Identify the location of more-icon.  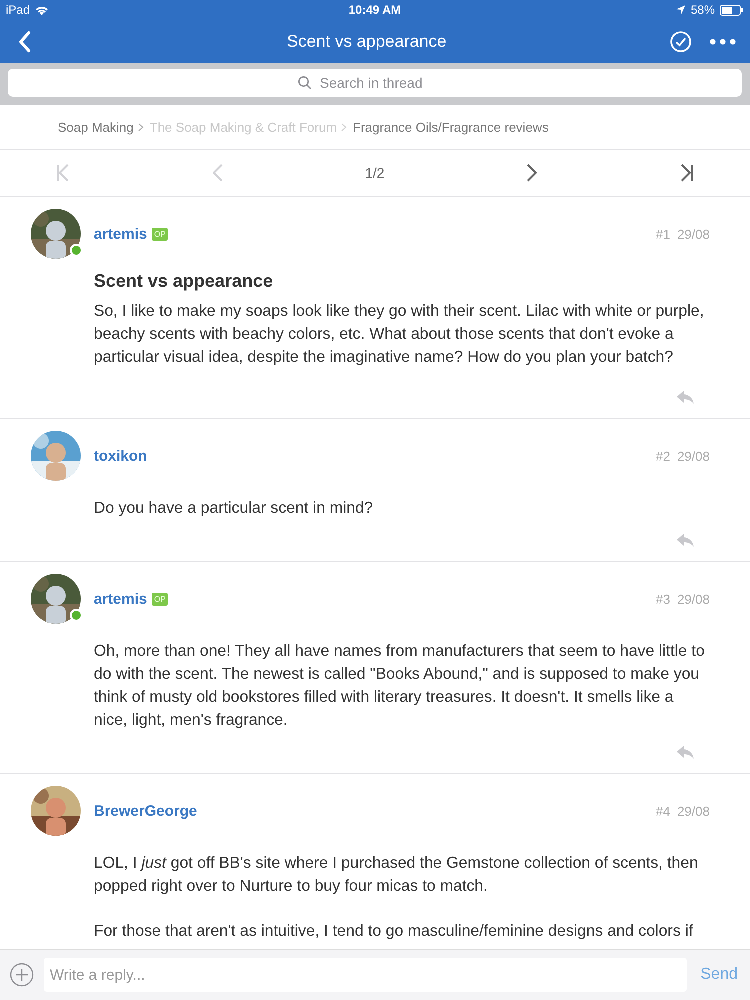
(723, 41).